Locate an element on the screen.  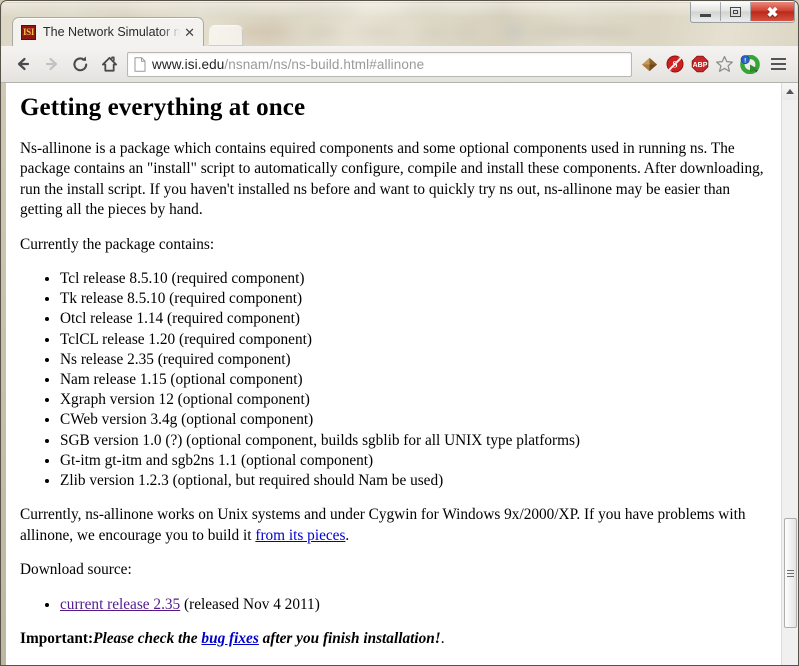
platform-note-suffix: . is located at coordinates (347, 535).